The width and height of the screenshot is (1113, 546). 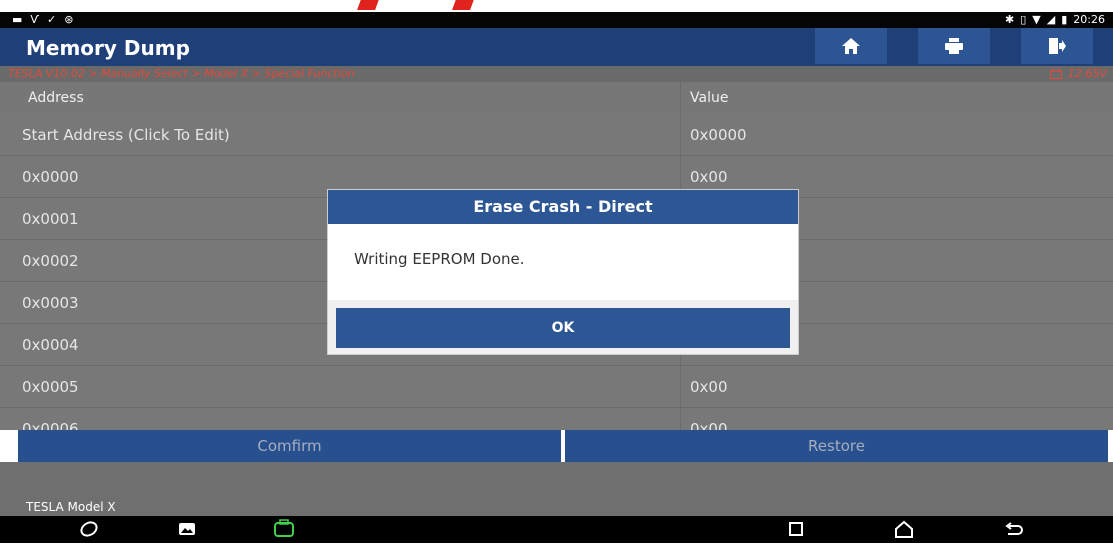 I want to click on car-battery-icon, so click(x=1055, y=73).